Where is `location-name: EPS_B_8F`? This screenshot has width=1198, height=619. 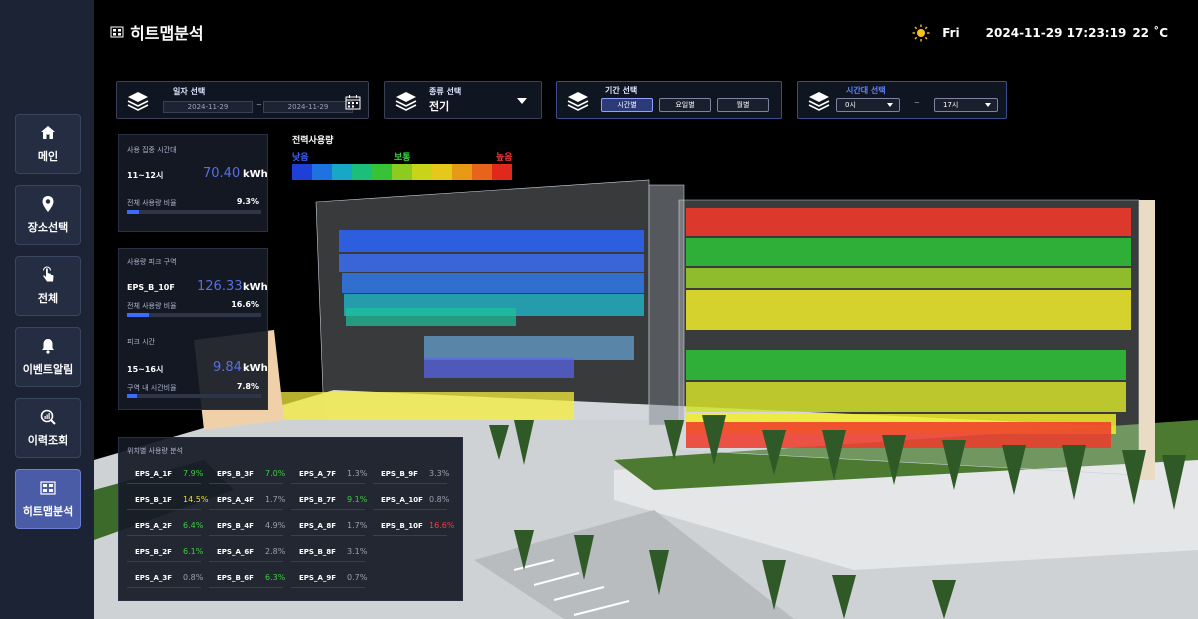
location-name: EPS_B_8F is located at coordinates (317, 552).